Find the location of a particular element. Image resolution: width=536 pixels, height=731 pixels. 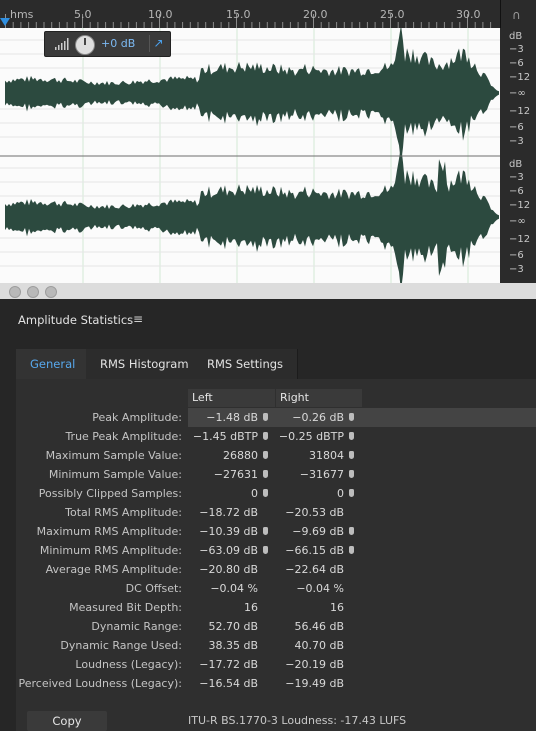

table-row: Minimum Sample Value: −27631 −31677 is located at coordinates (268, 474).